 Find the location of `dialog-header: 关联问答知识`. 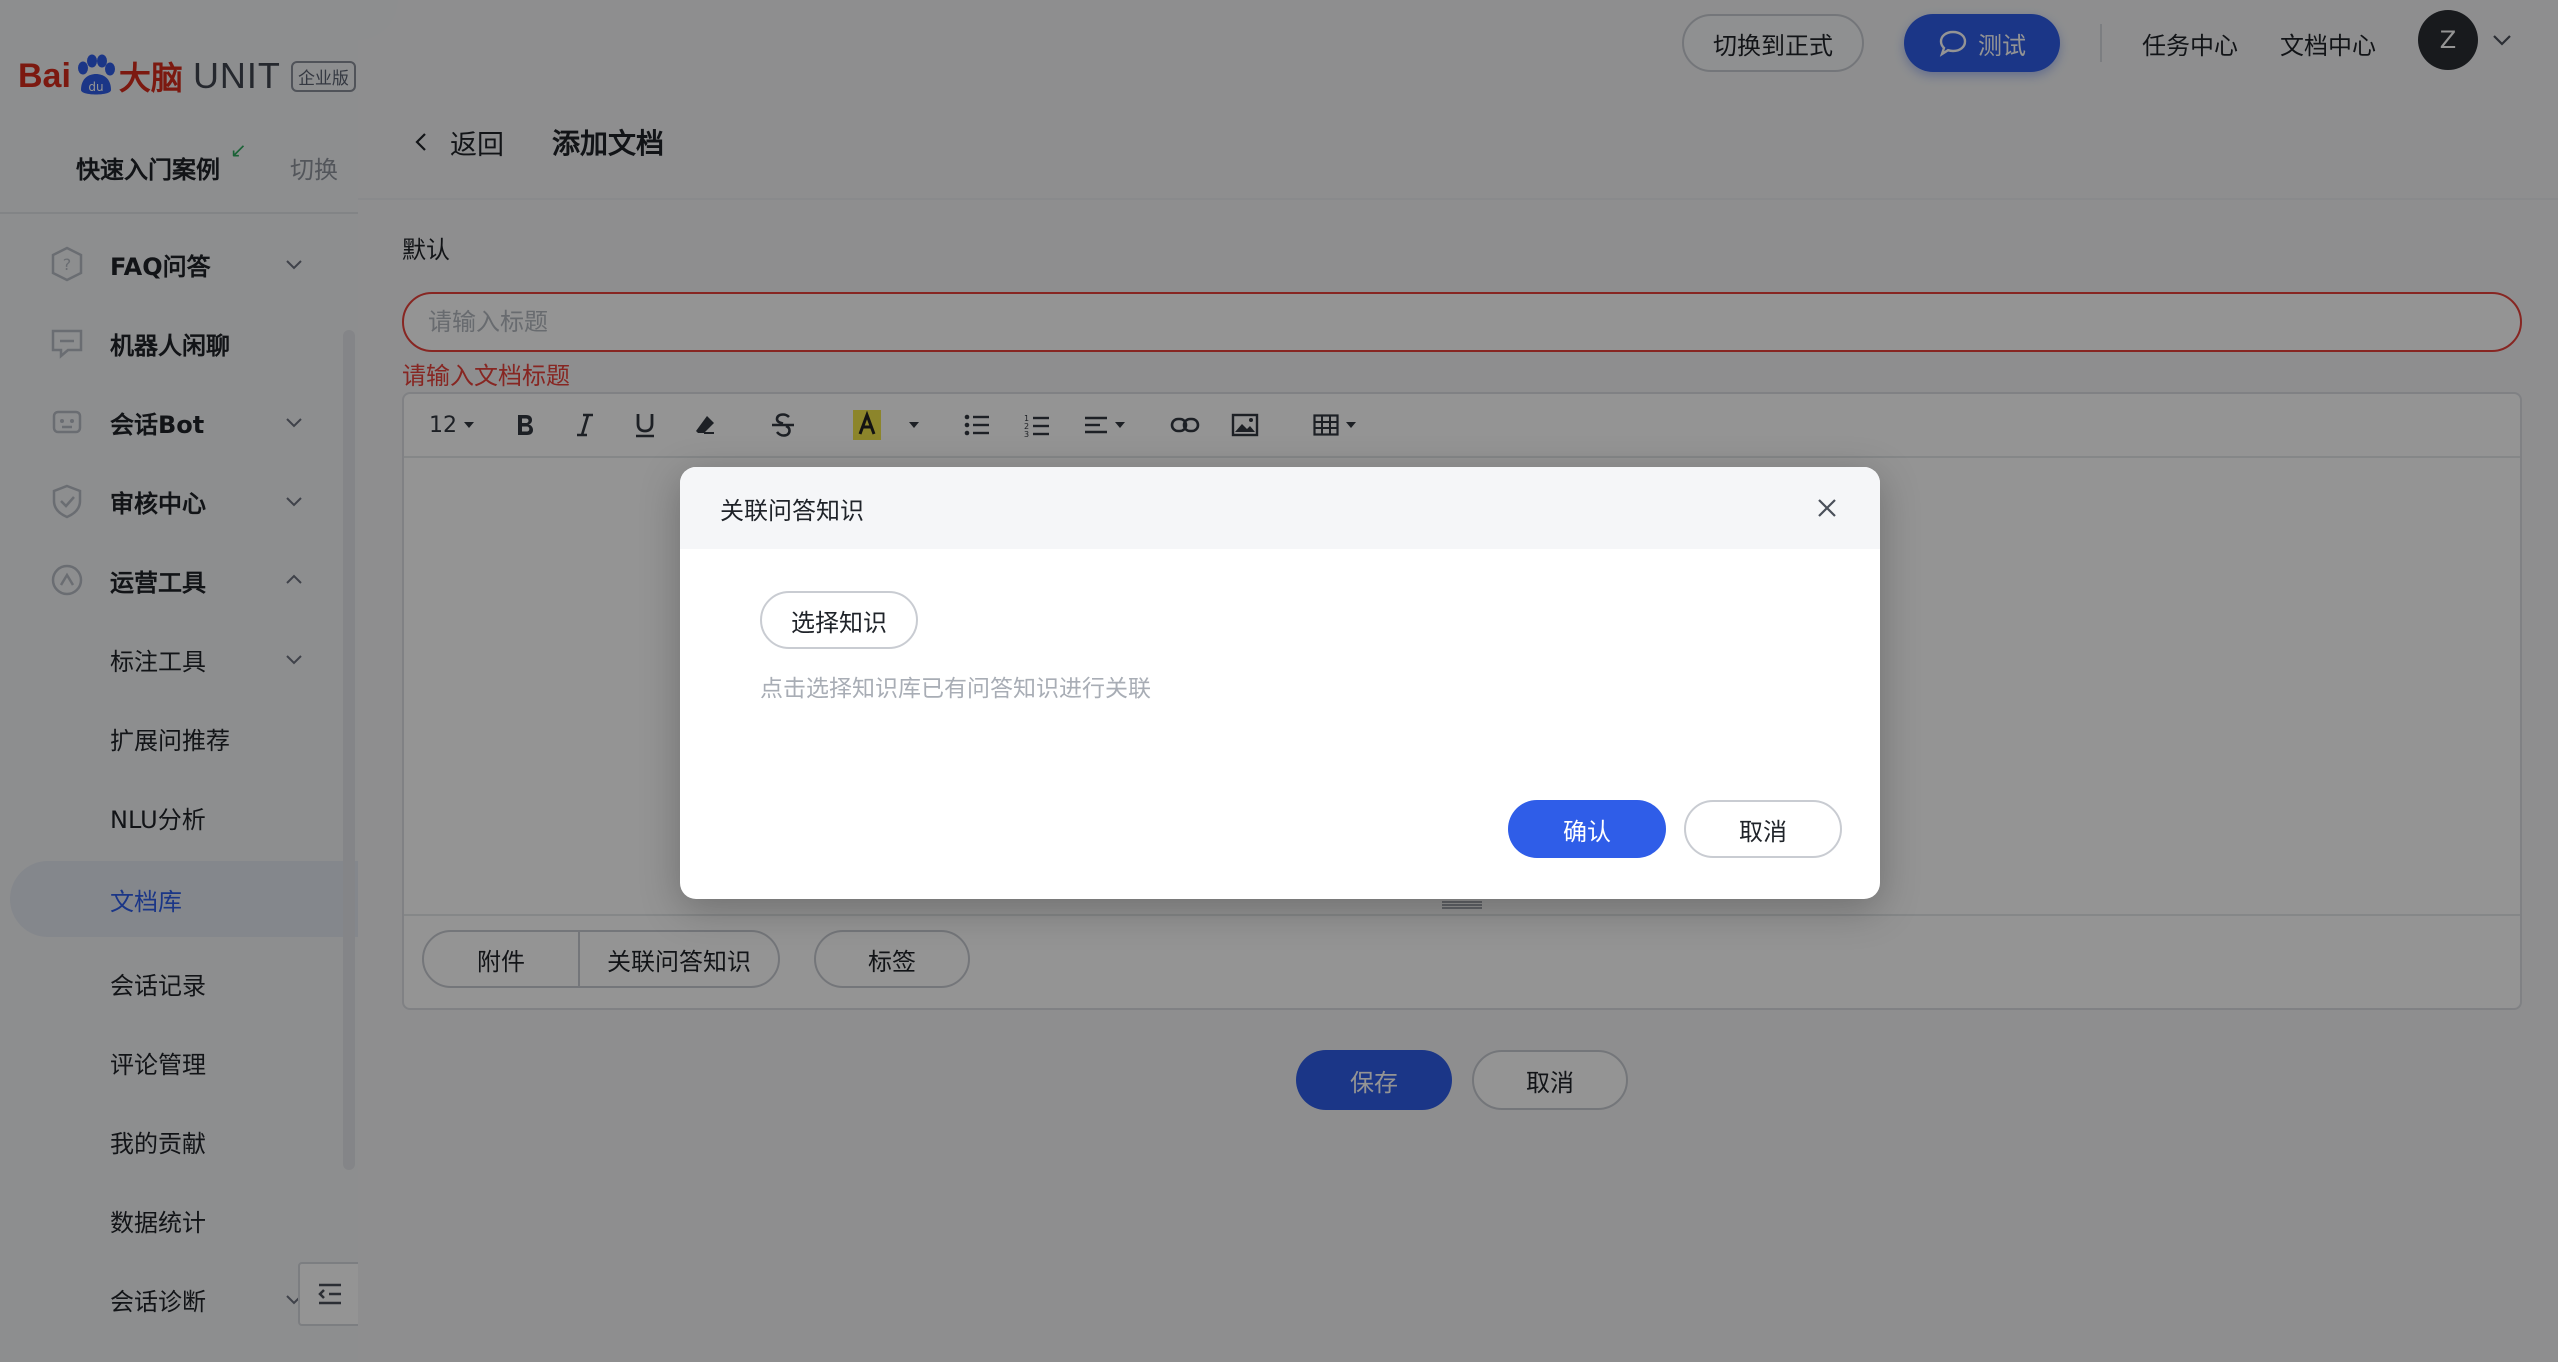

dialog-header: 关联问答知识 is located at coordinates (1280, 508).